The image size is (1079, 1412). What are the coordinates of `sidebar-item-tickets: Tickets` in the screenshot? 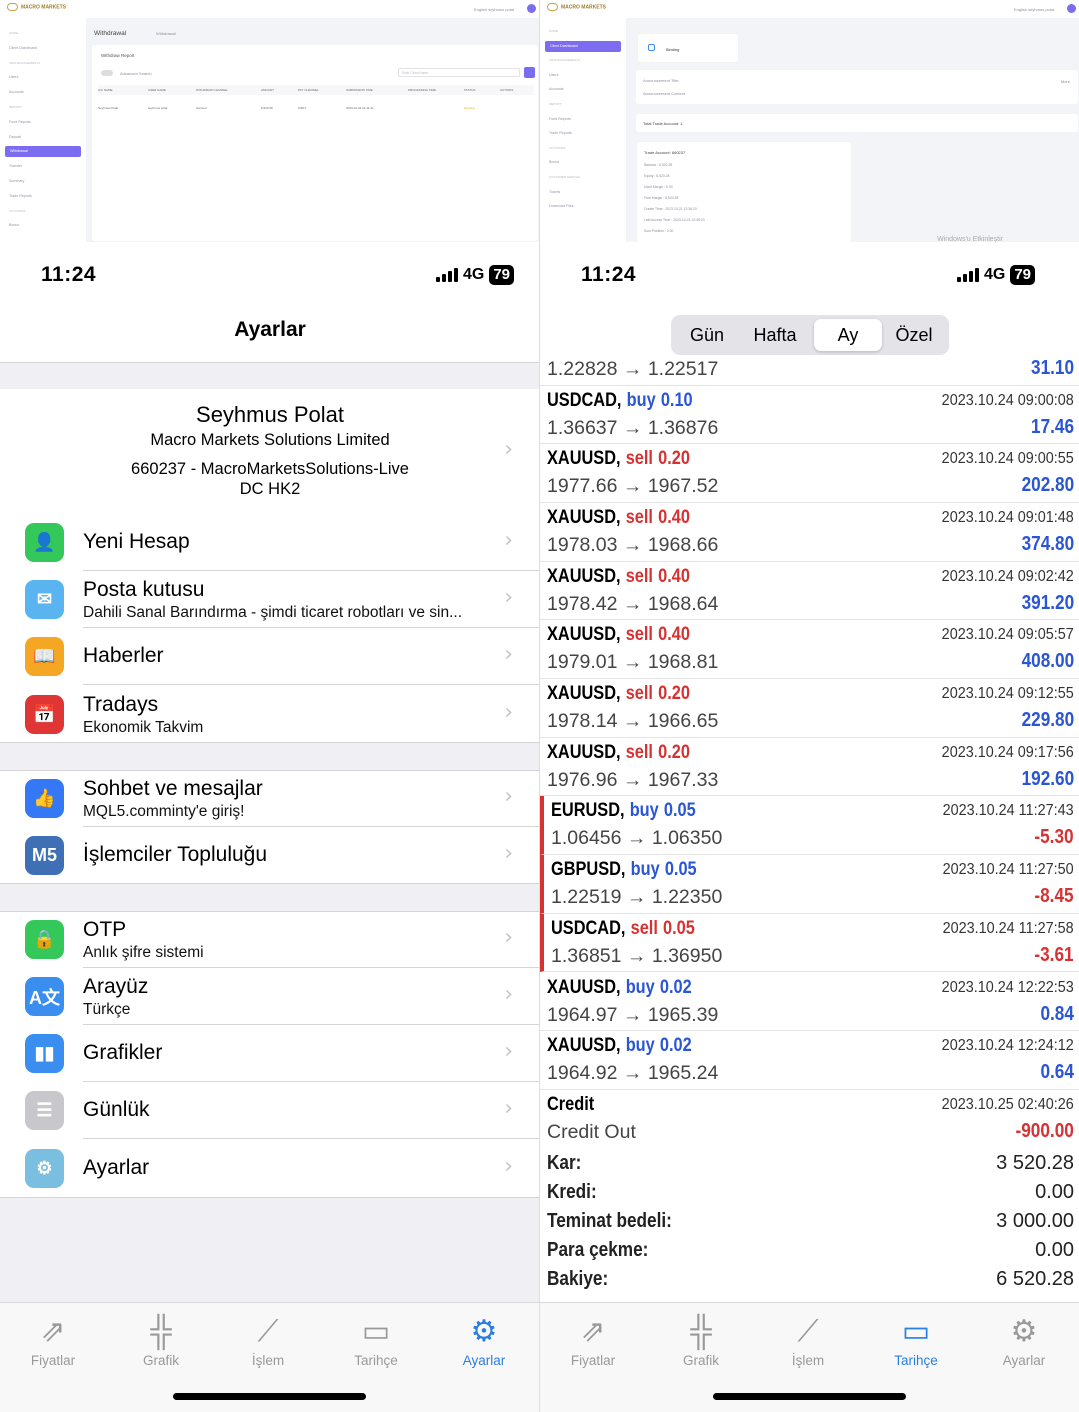 It's located at (554, 192).